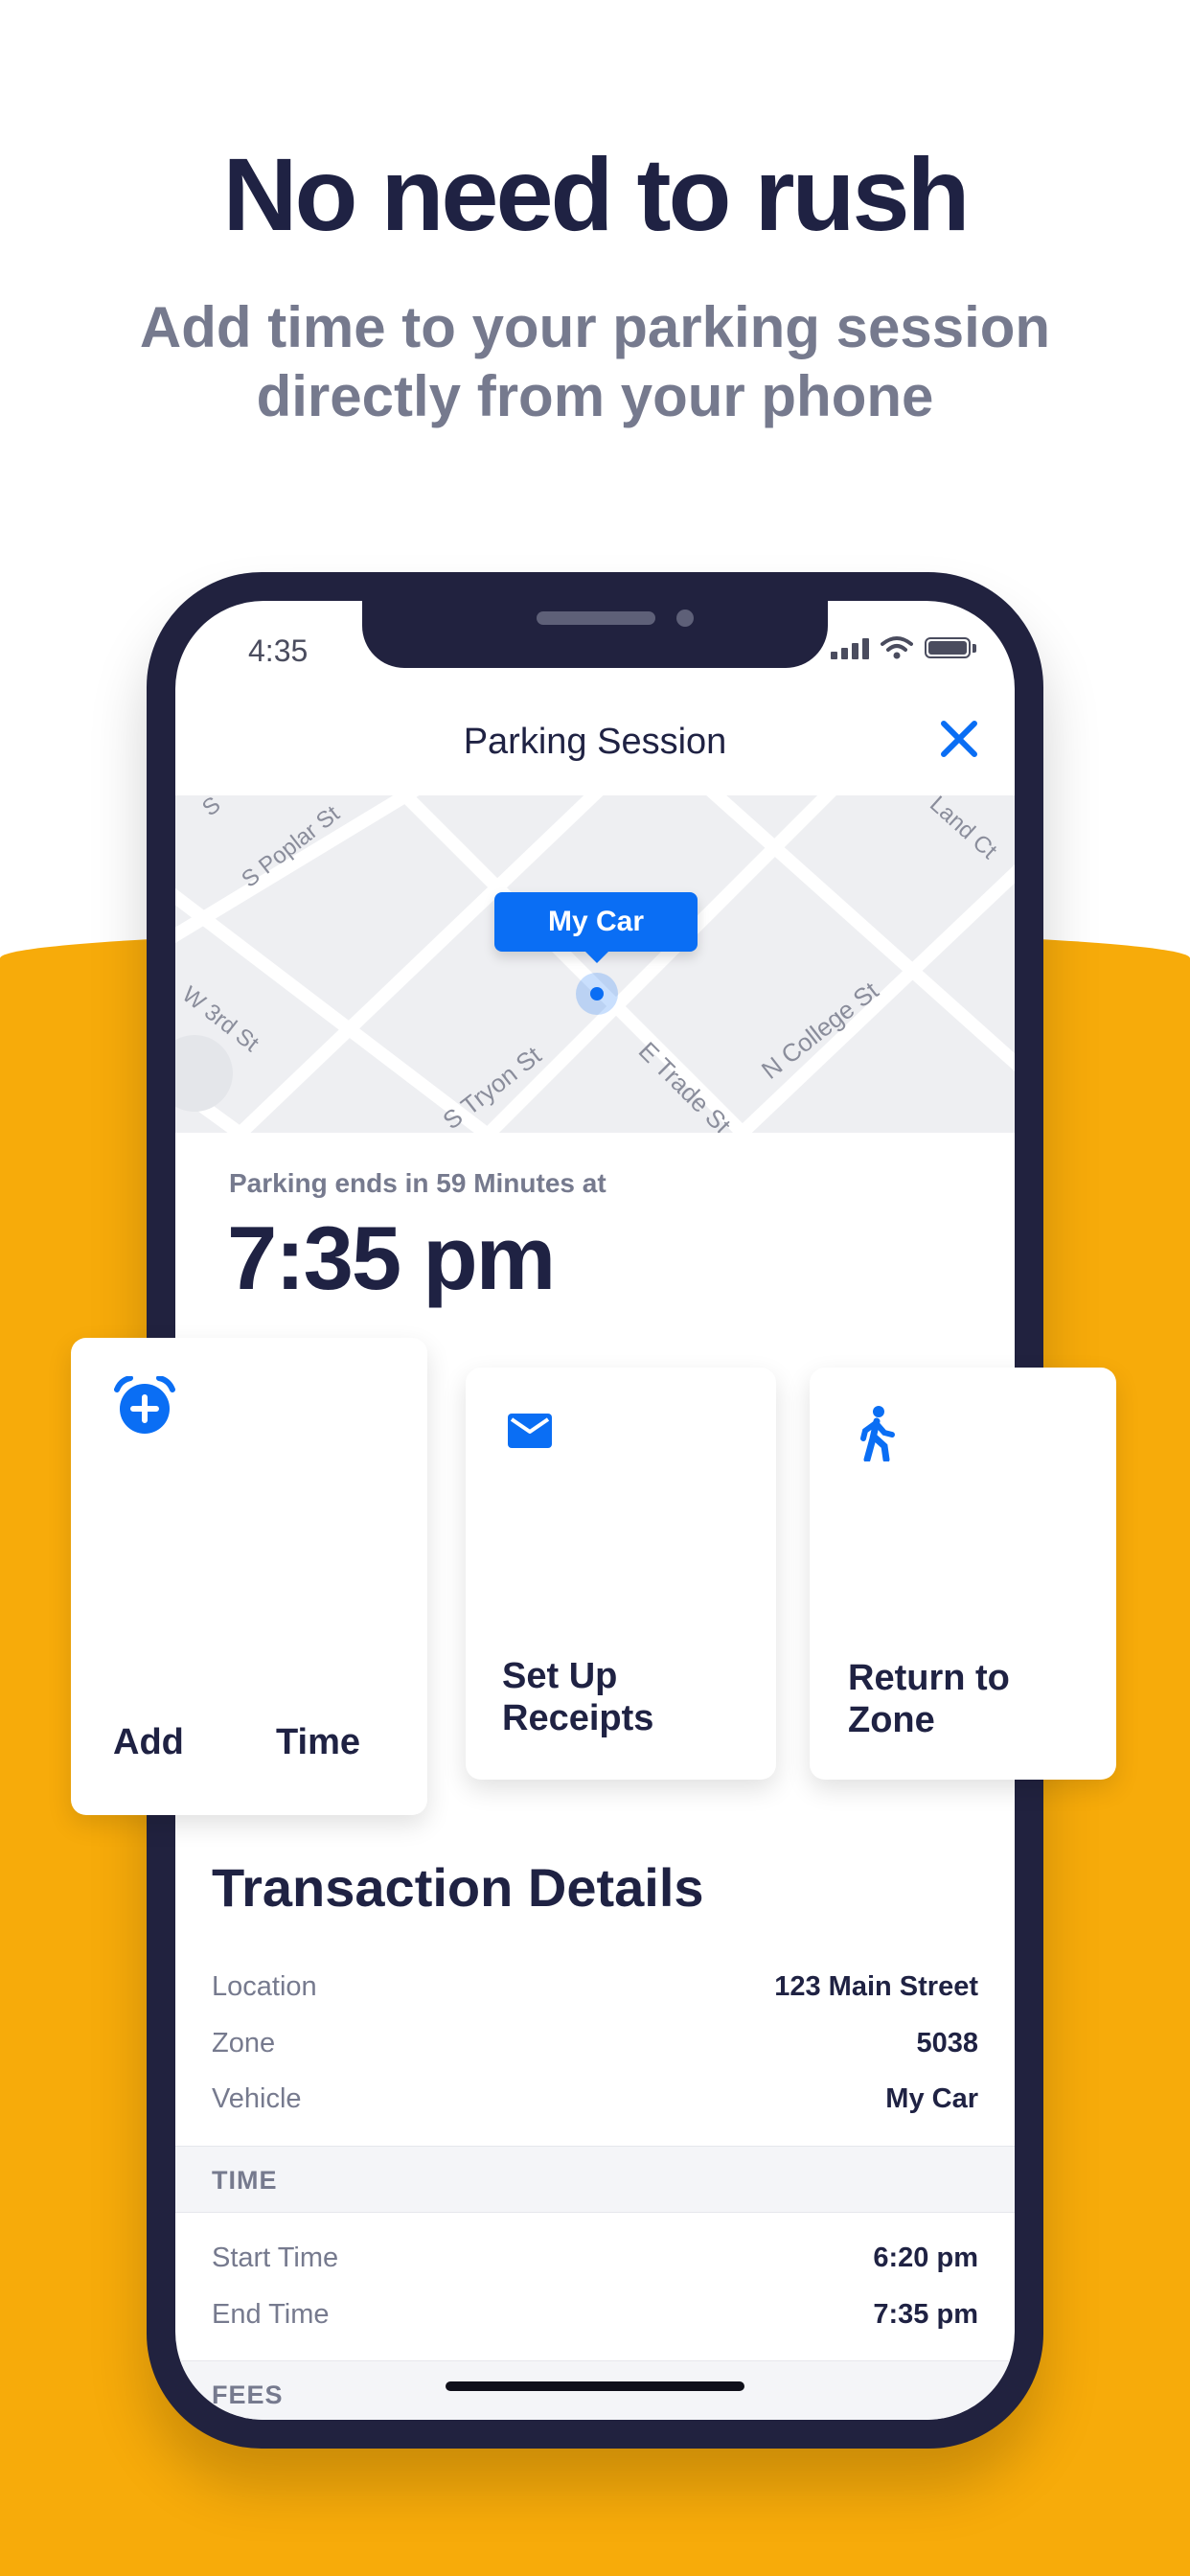 The image size is (1190, 2576). What do you see at coordinates (932, 2098) in the screenshot?
I see `detail-value: My Car` at bounding box center [932, 2098].